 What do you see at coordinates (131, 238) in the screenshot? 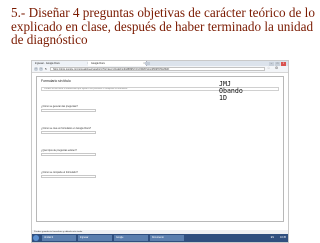
I see `taskbar-item: Google` at bounding box center [131, 238].